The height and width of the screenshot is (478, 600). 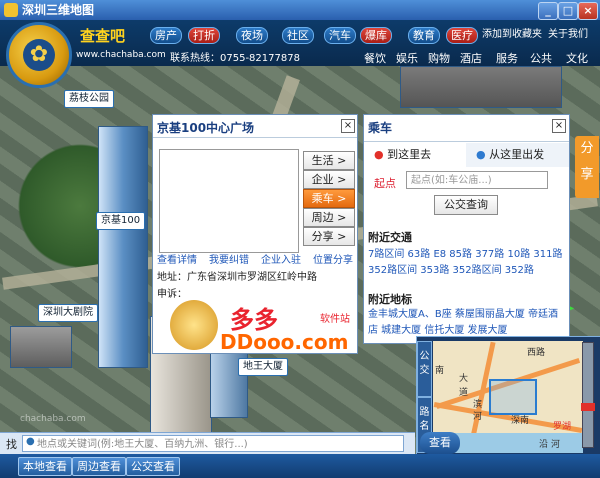 What do you see at coordinates (440, 443) in the screenshot?
I see `minimap-search-button: 查看` at bounding box center [440, 443].